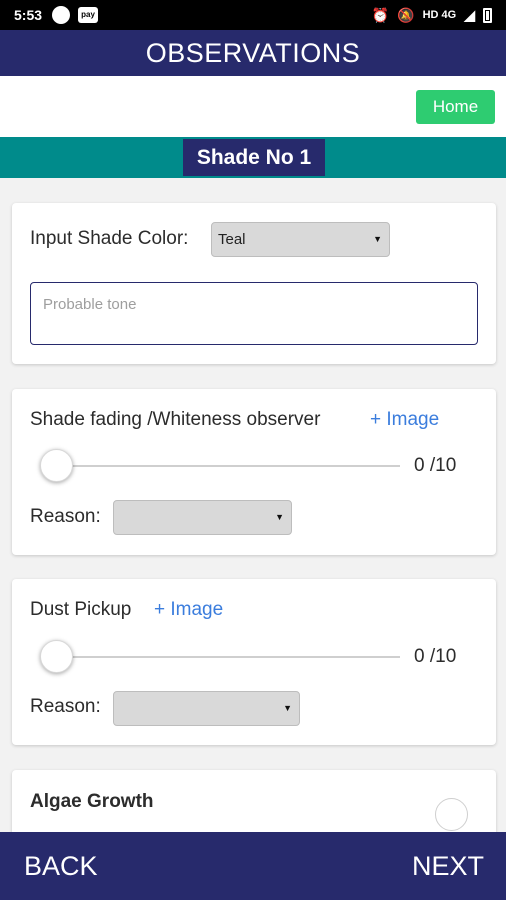  Describe the element at coordinates (61, 15) in the screenshot. I see `notification-dot-icon` at that location.